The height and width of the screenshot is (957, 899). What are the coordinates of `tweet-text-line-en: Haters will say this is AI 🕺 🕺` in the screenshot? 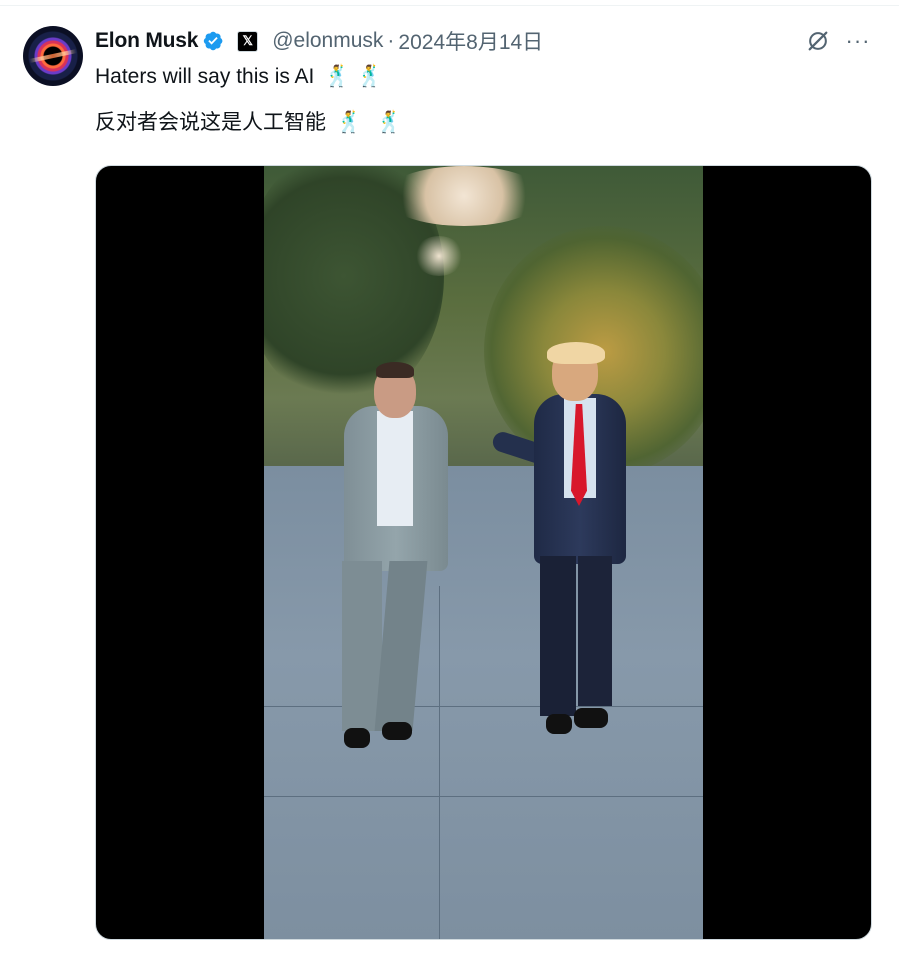 It's located at (239, 76).